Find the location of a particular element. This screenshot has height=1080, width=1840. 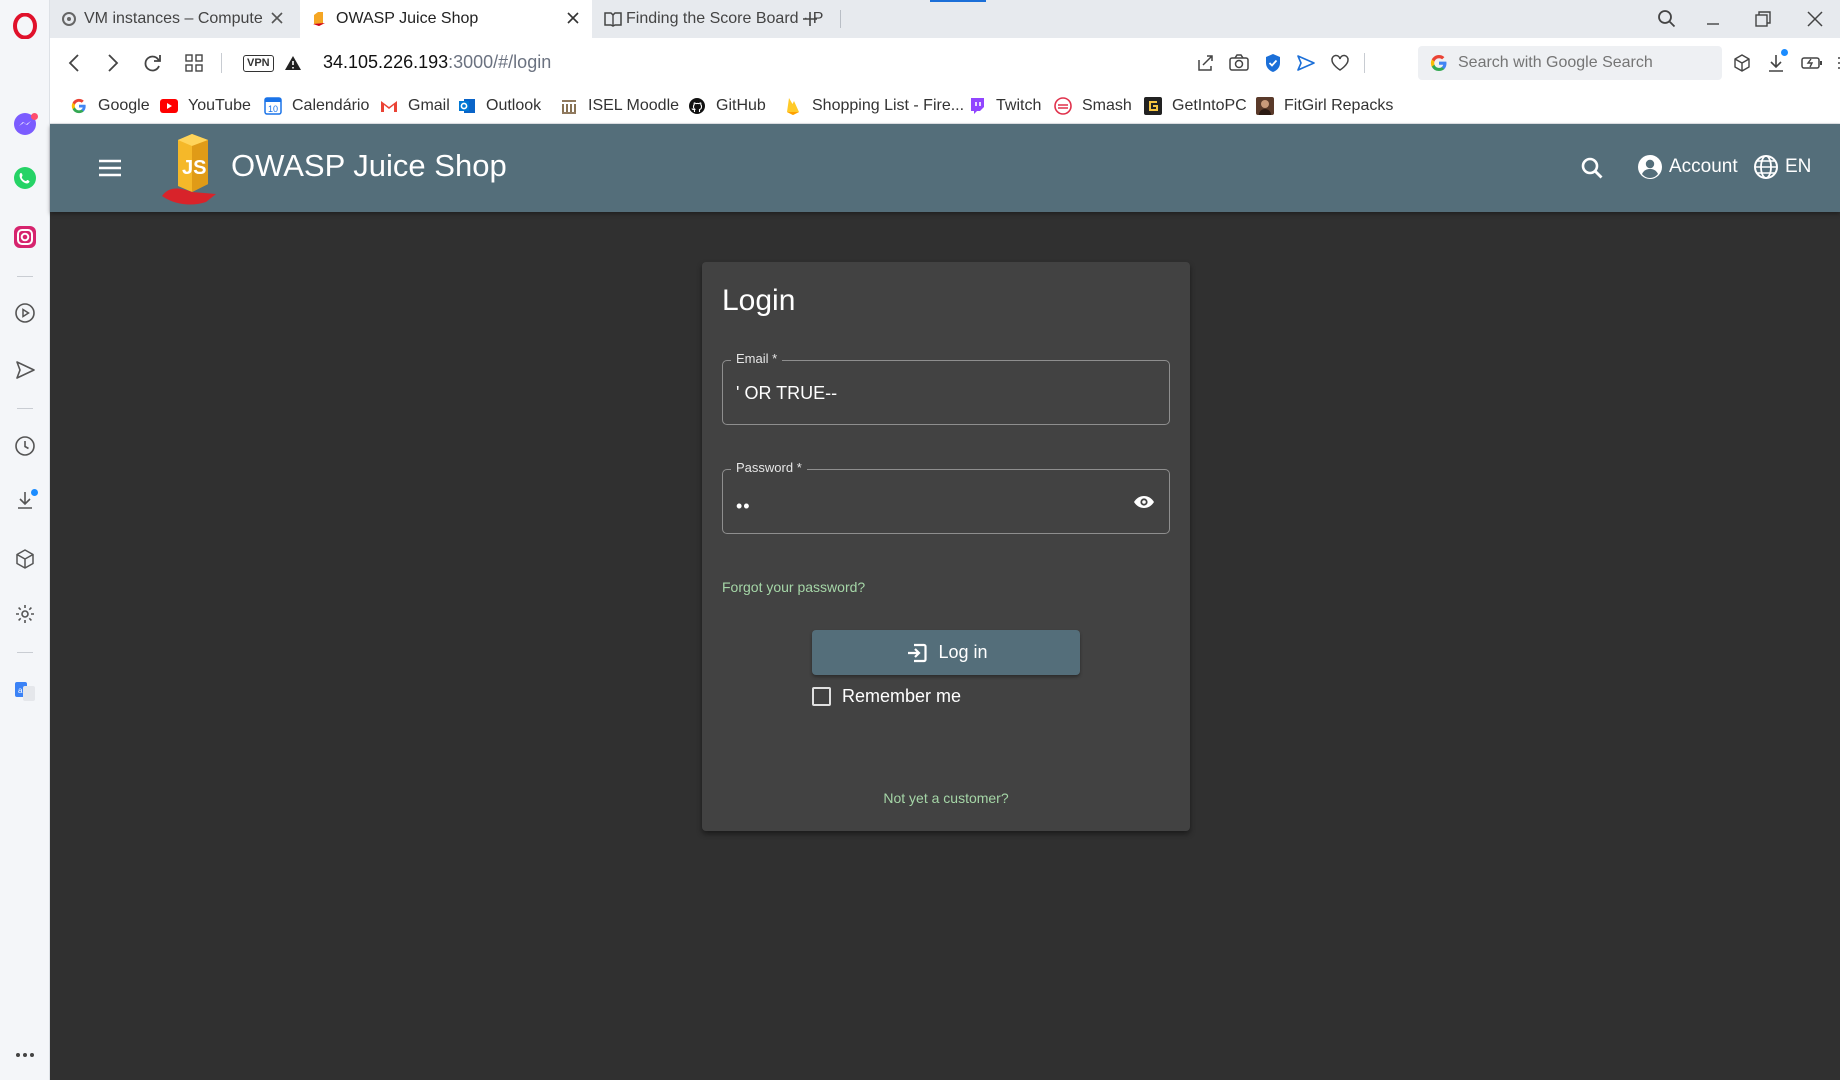

address-bar: 34.105.226.193:3000/#/login is located at coordinates (437, 62).